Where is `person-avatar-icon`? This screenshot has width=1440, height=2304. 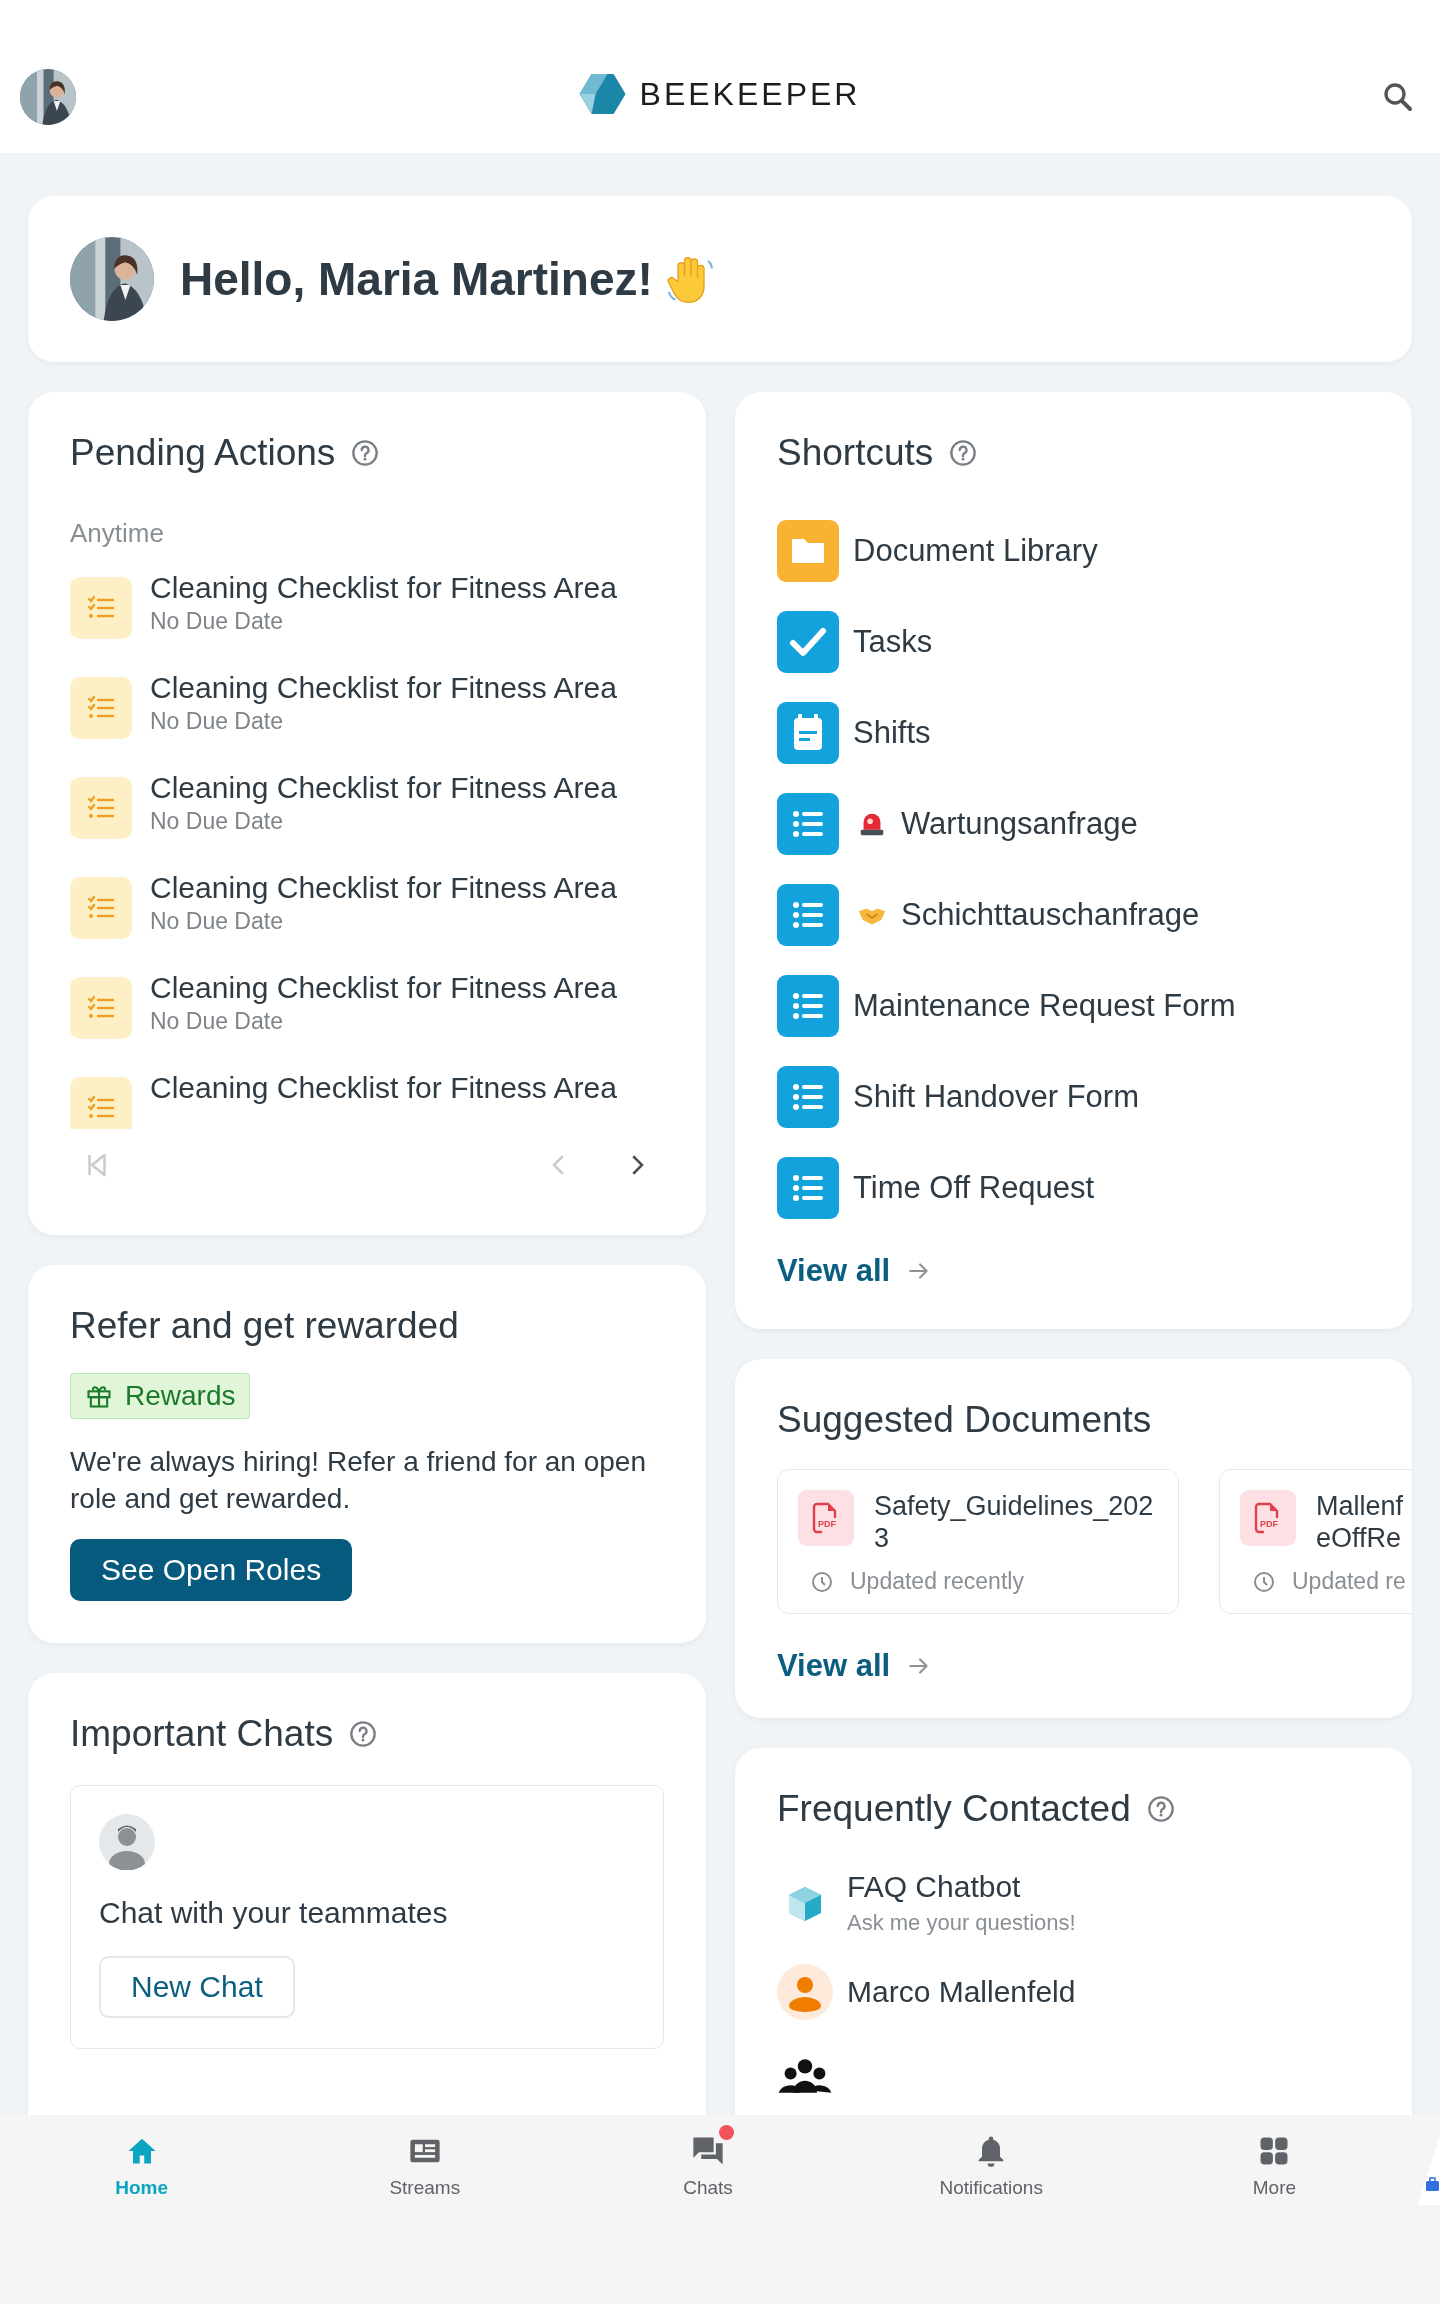
person-avatar-icon is located at coordinates (805, 1992).